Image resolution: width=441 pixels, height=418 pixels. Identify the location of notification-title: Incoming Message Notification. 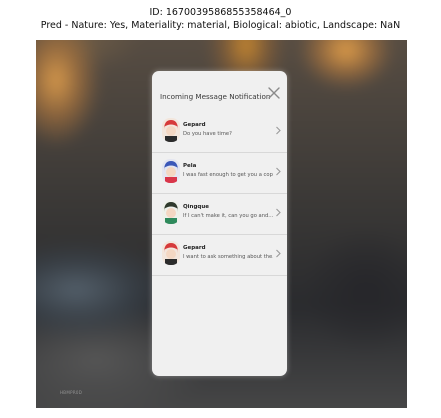
(215, 96).